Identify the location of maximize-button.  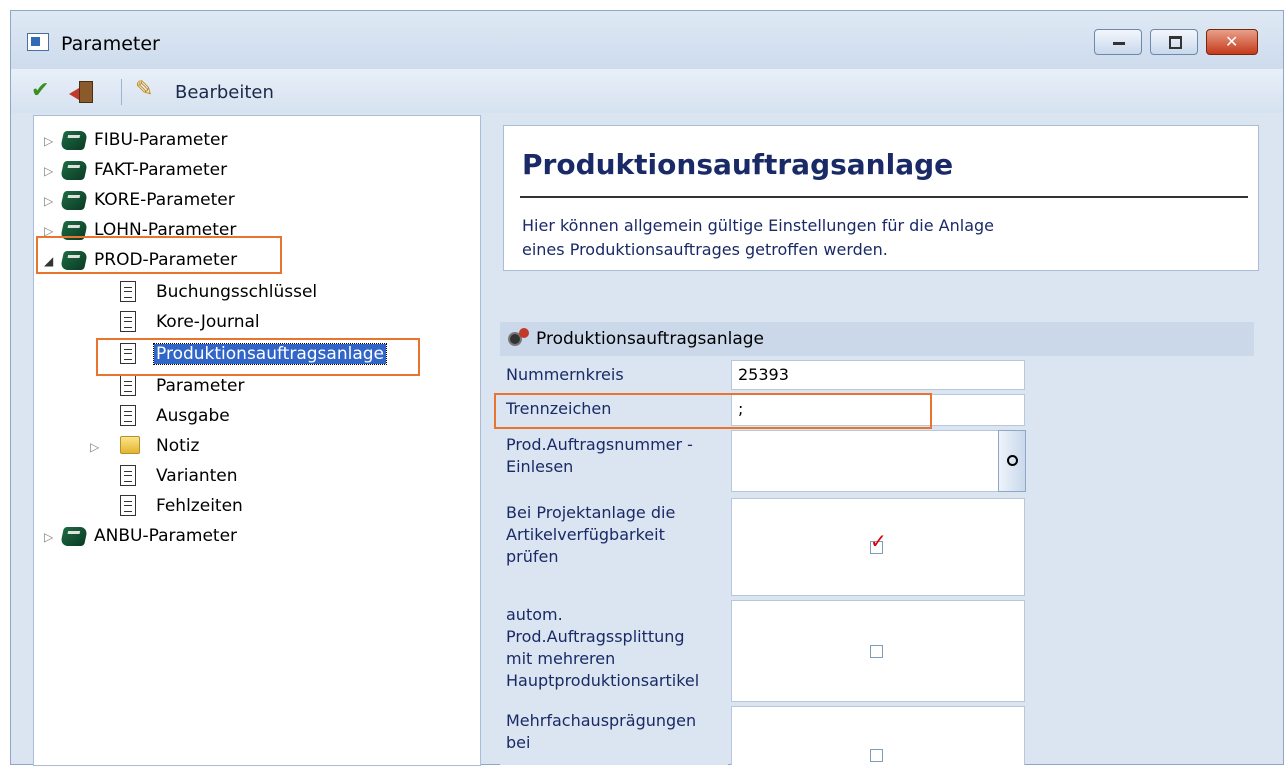
(1174, 42).